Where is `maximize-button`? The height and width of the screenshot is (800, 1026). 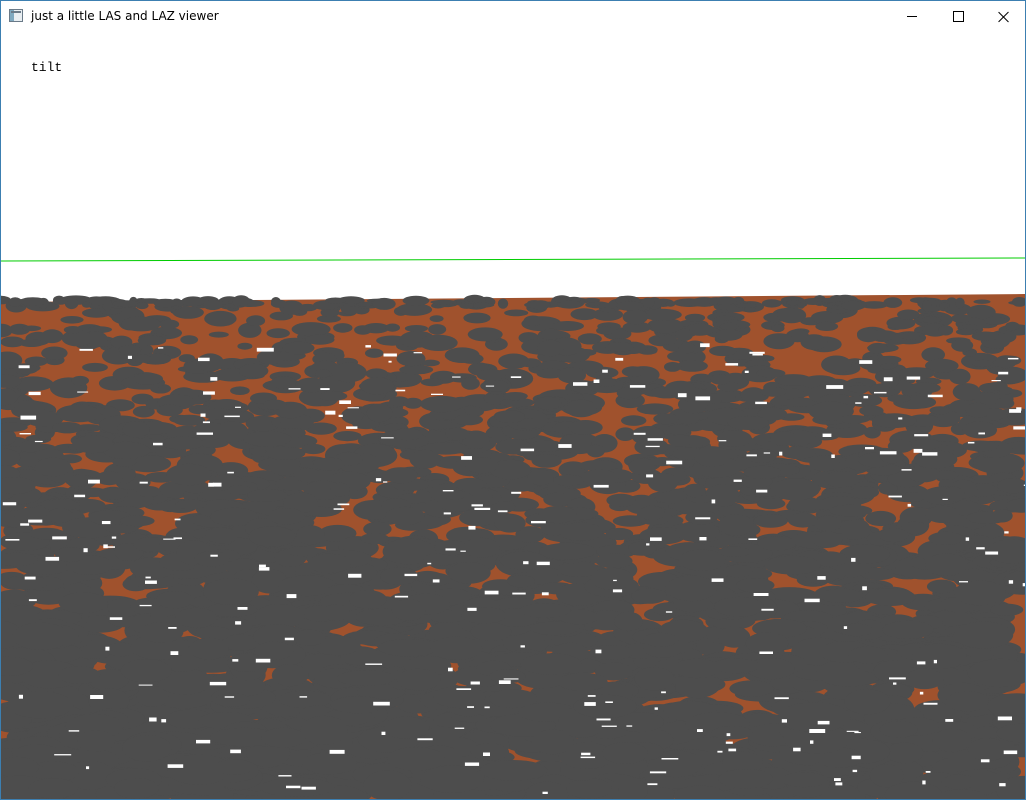
maximize-button is located at coordinates (958, 16).